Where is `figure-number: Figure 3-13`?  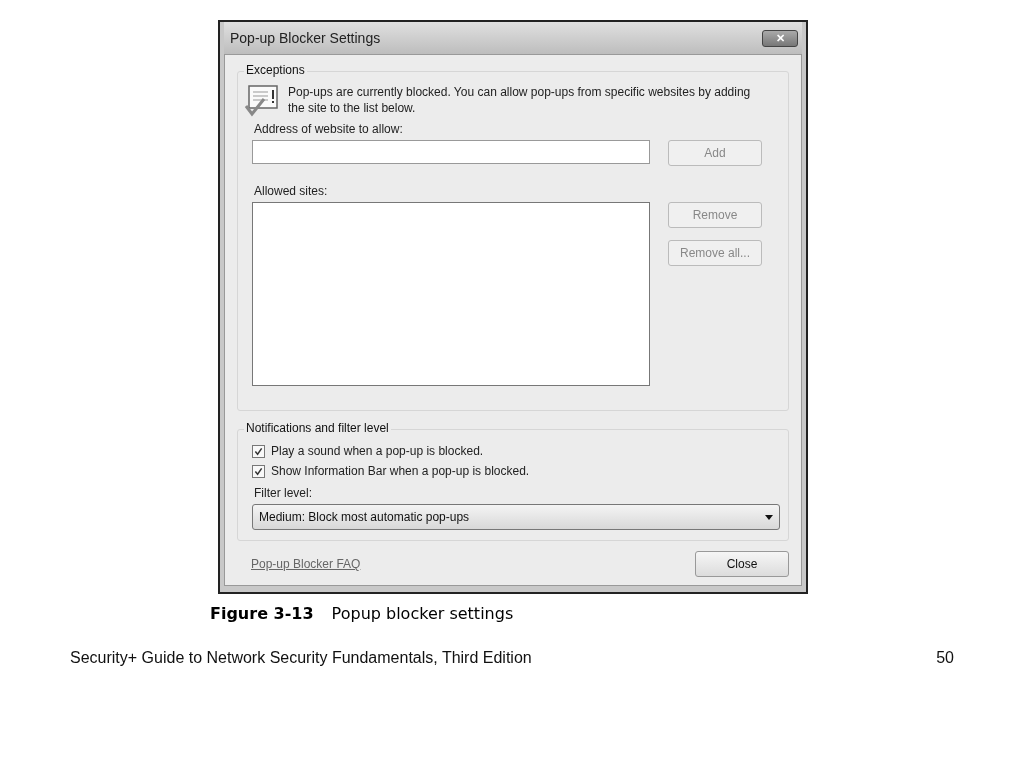
figure-number: Figure 3-13 is located at coordinates (262, 613).